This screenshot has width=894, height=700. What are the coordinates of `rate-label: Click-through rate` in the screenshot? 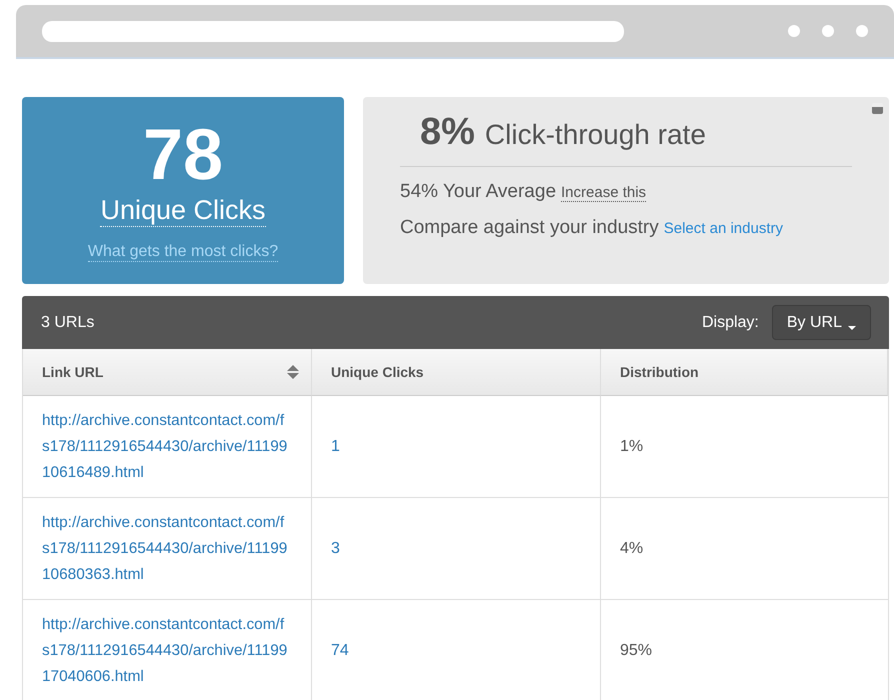 It's located at (595, 135).